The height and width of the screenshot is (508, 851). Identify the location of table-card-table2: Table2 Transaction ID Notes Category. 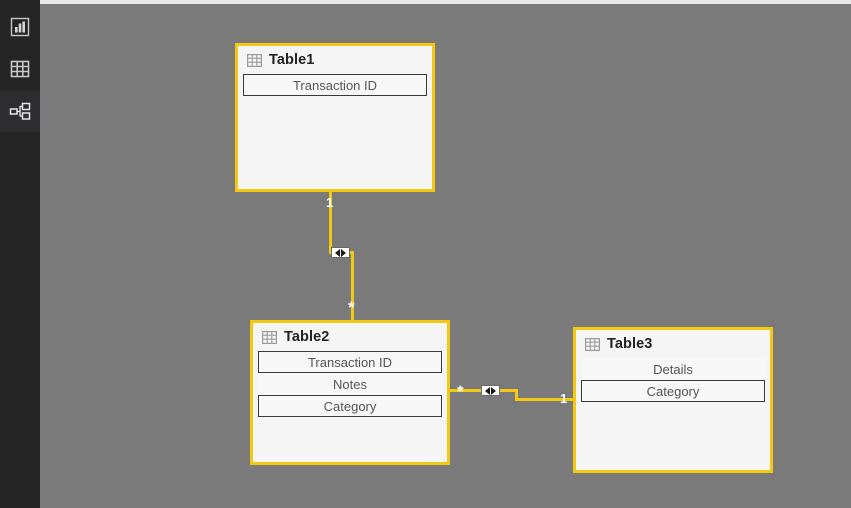
(350, 392).